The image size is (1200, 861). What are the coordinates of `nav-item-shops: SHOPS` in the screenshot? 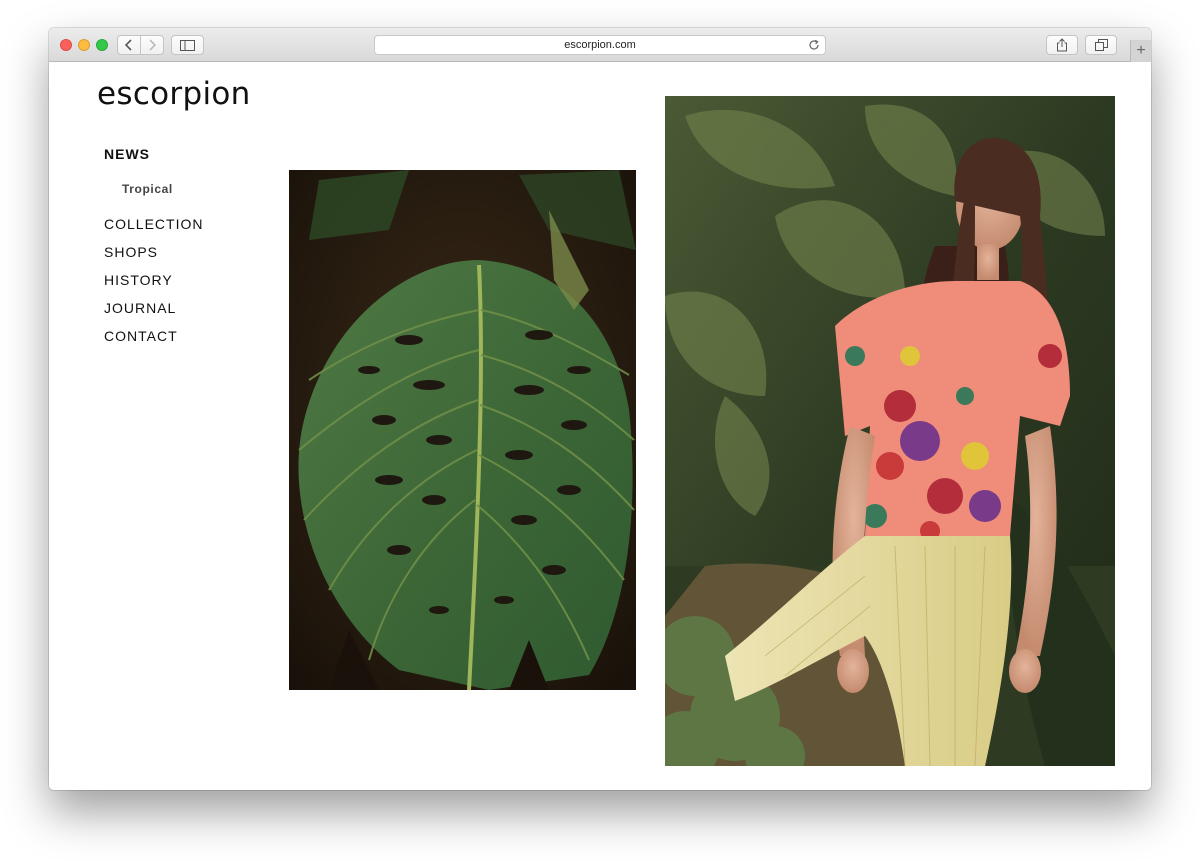 It's located at (131, 252).